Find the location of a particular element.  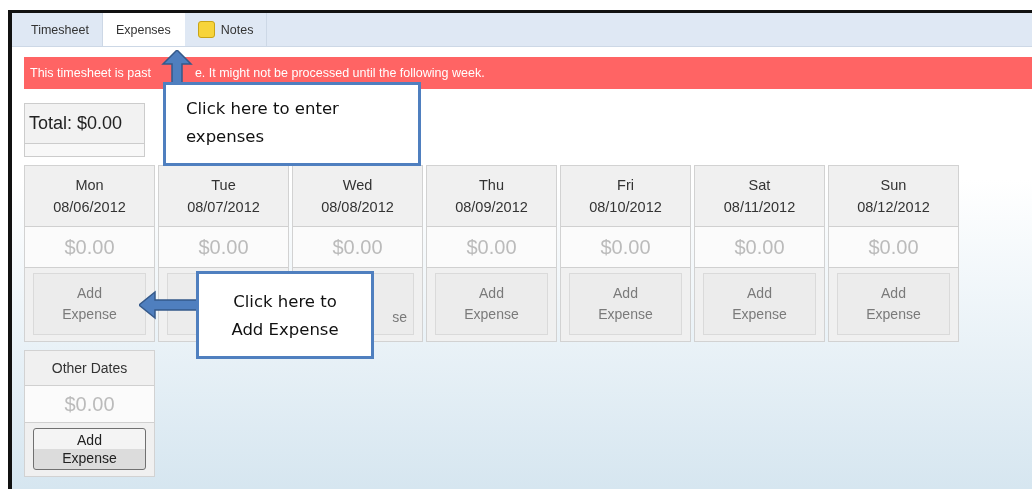

day-name: Tue is located at coordinates (223, 185).